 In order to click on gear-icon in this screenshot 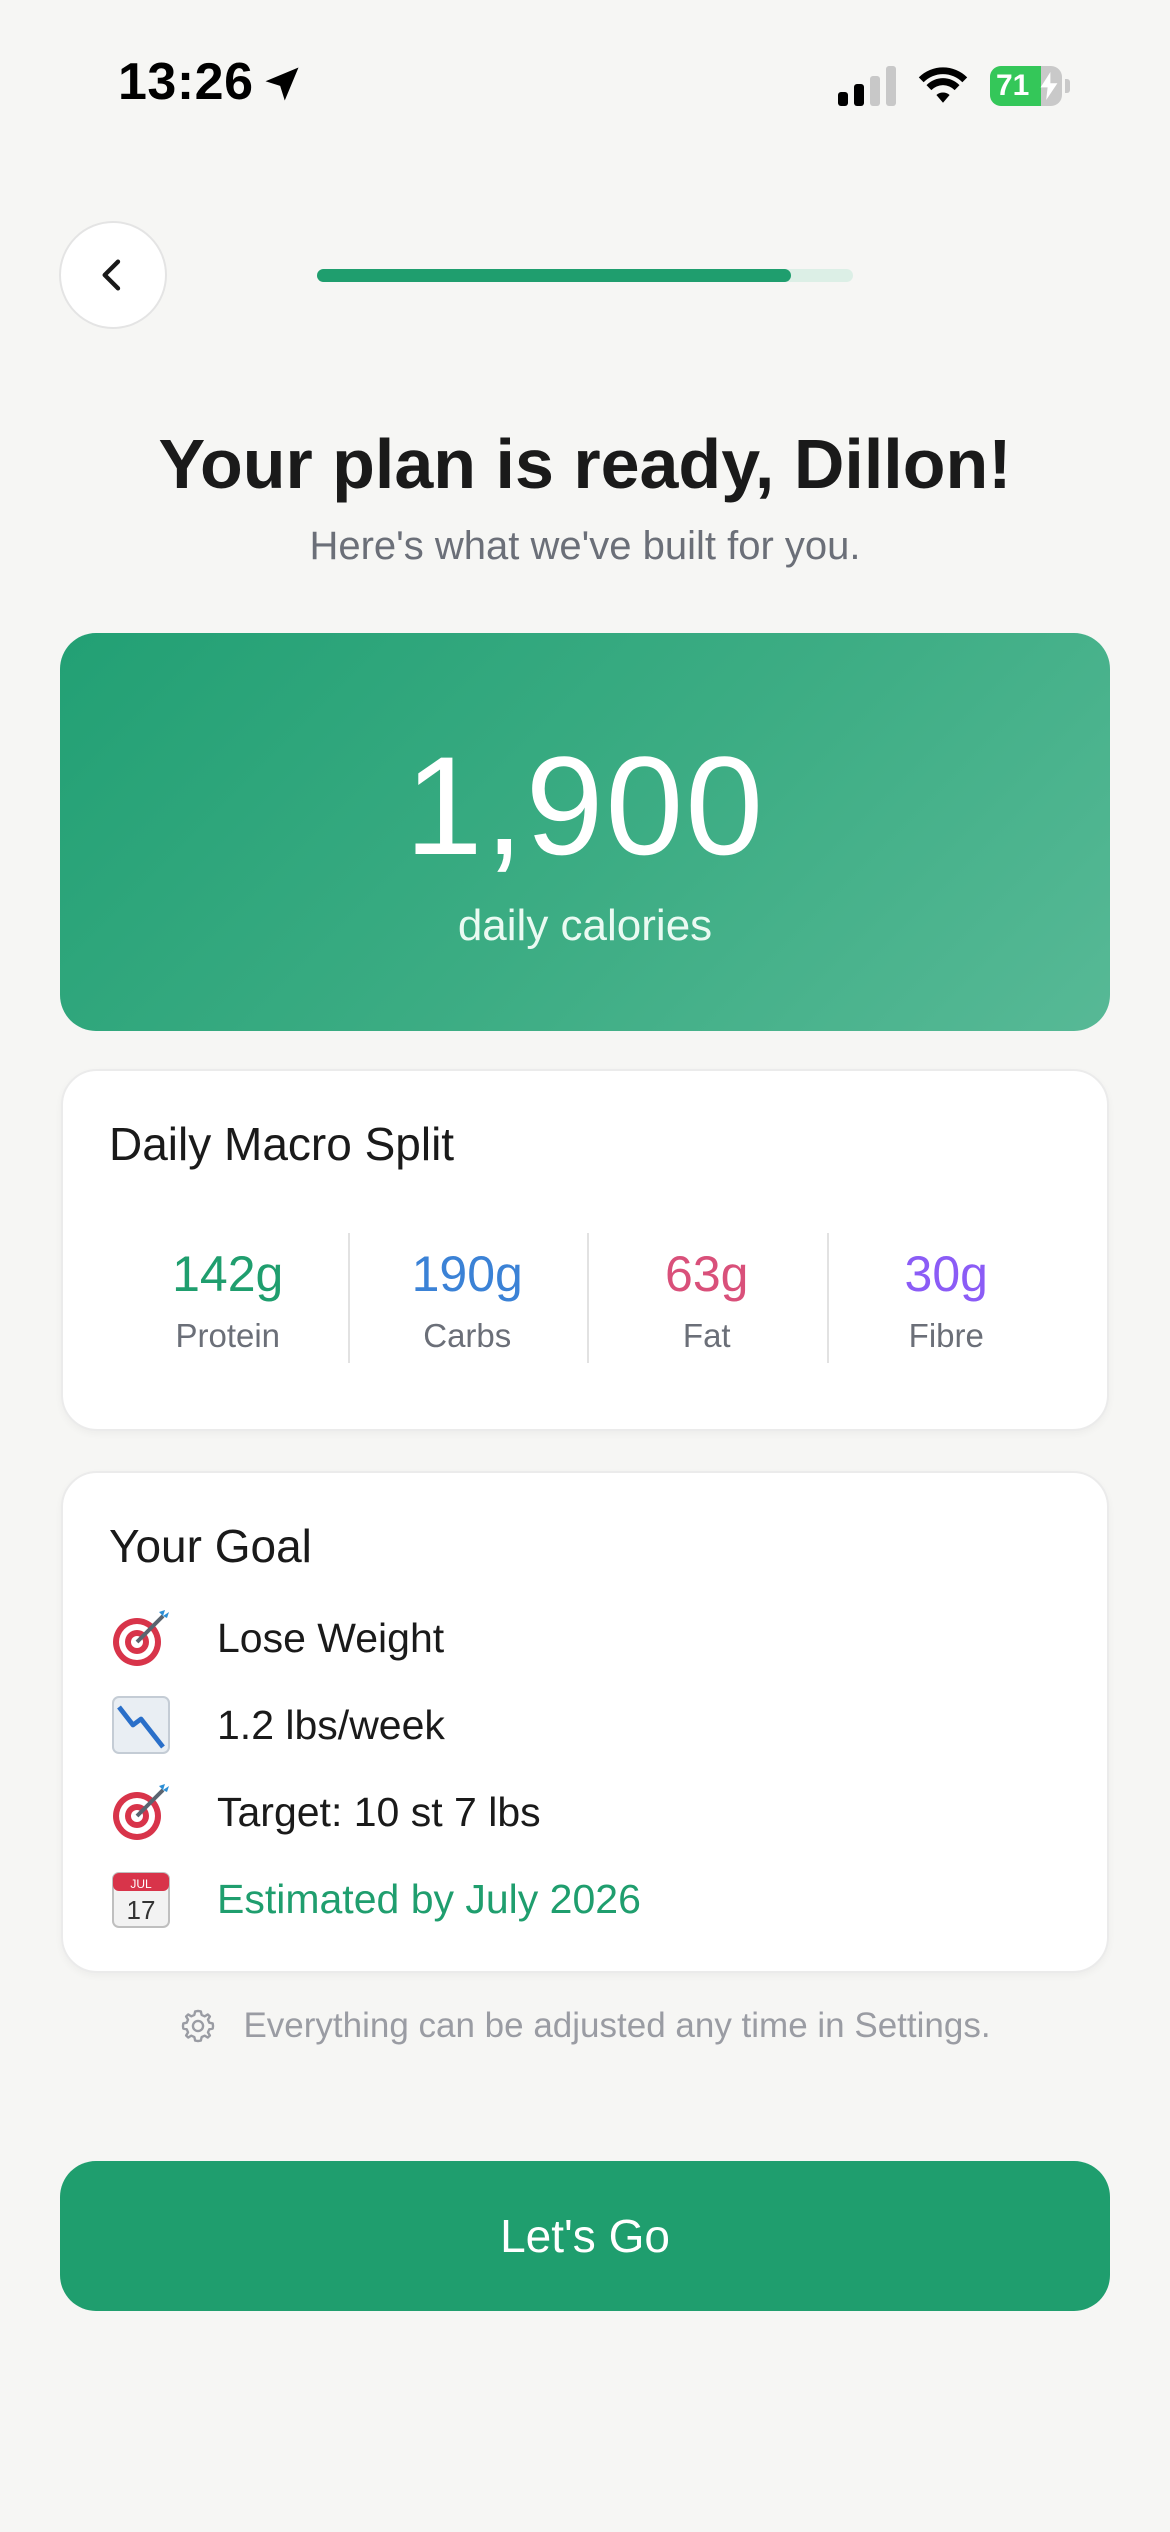, I will do `click(198, 2026)`.